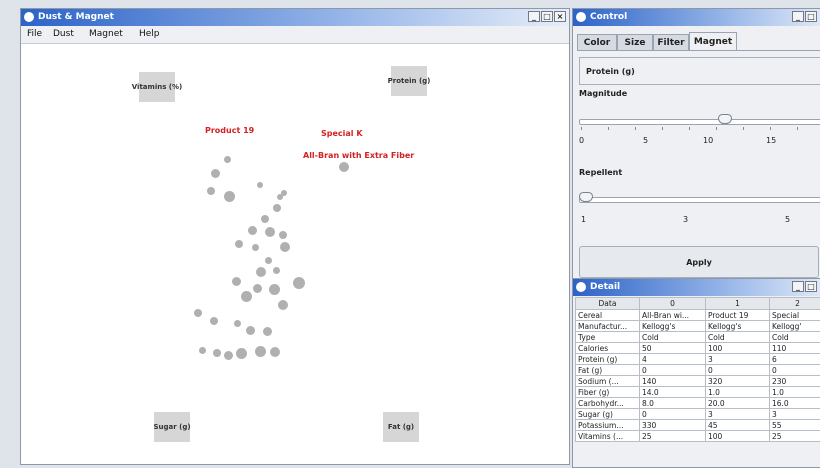 This screenshot has width=820, height=468. I want to click on tab-color: Color, so click(597, 42).